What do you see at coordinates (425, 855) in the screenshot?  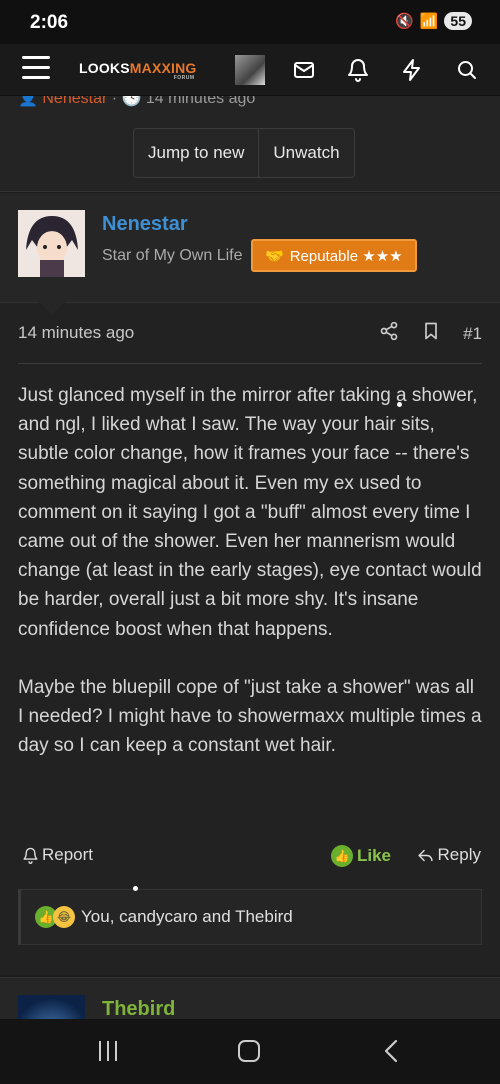 I see `reply-icon` at bounding box center [425, 855].